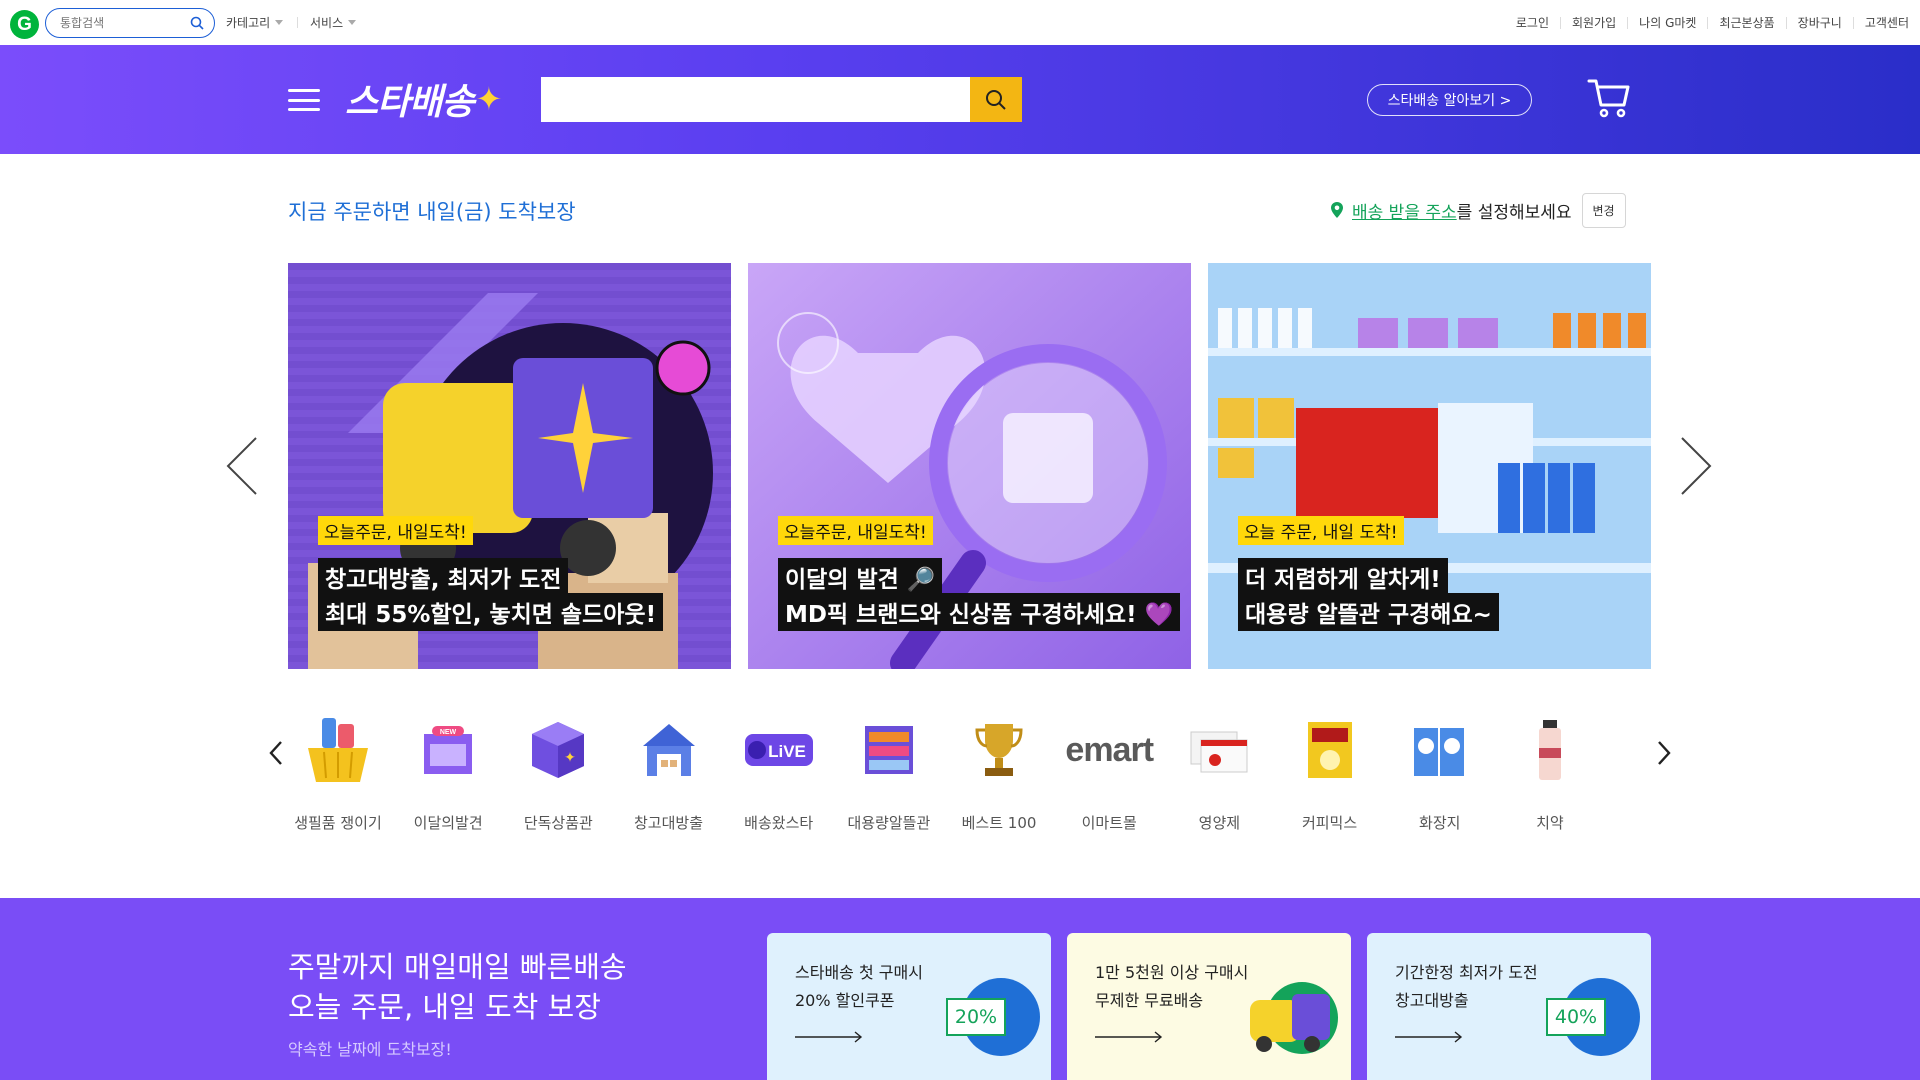 The image size is (1920, 1080). I want to click on banner-bulk-store: 오늘 주문, 내일 도착! 더 저렴하게 알차게! 대용량 알뜰관 구경해요~, so click(1429, 466).